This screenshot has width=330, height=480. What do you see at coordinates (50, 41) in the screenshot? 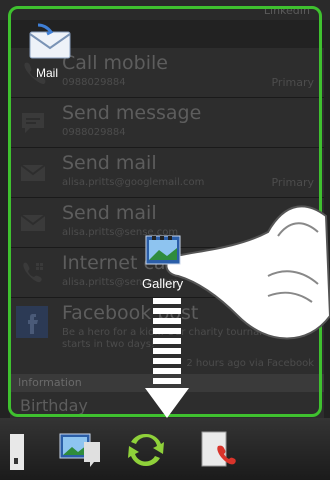
I see `mail-envelope-icon` at bounding box center [50, 41].